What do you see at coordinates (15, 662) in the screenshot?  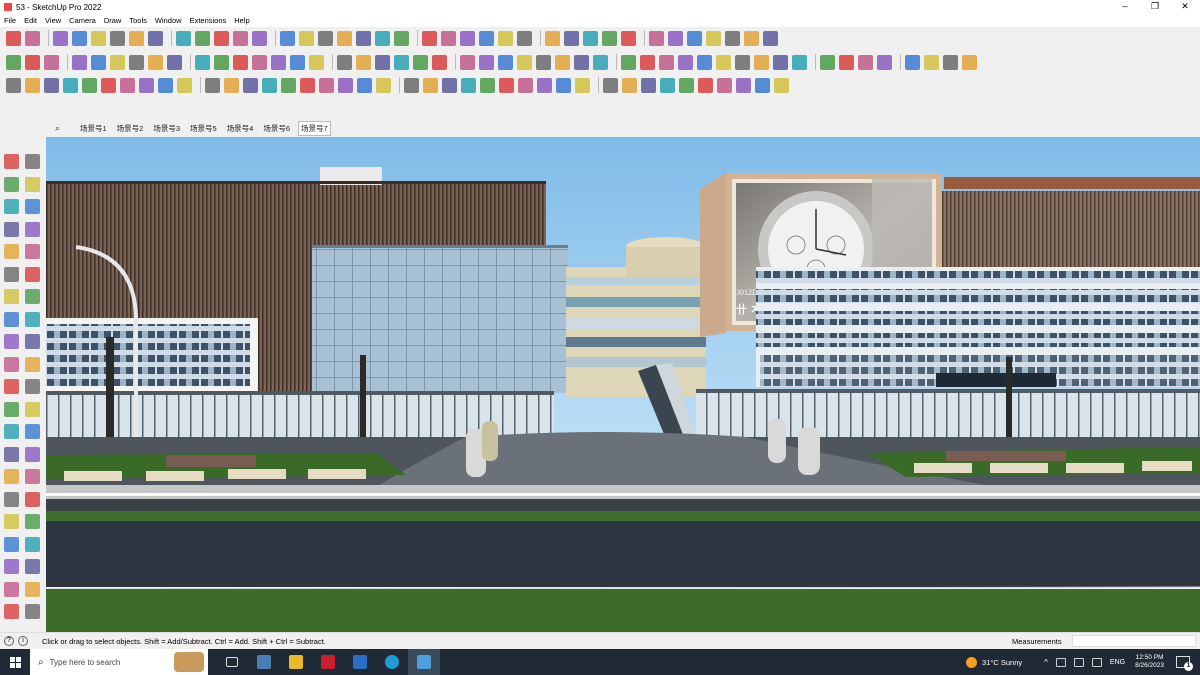 I see `start-button` at bounding box center [15, 662].